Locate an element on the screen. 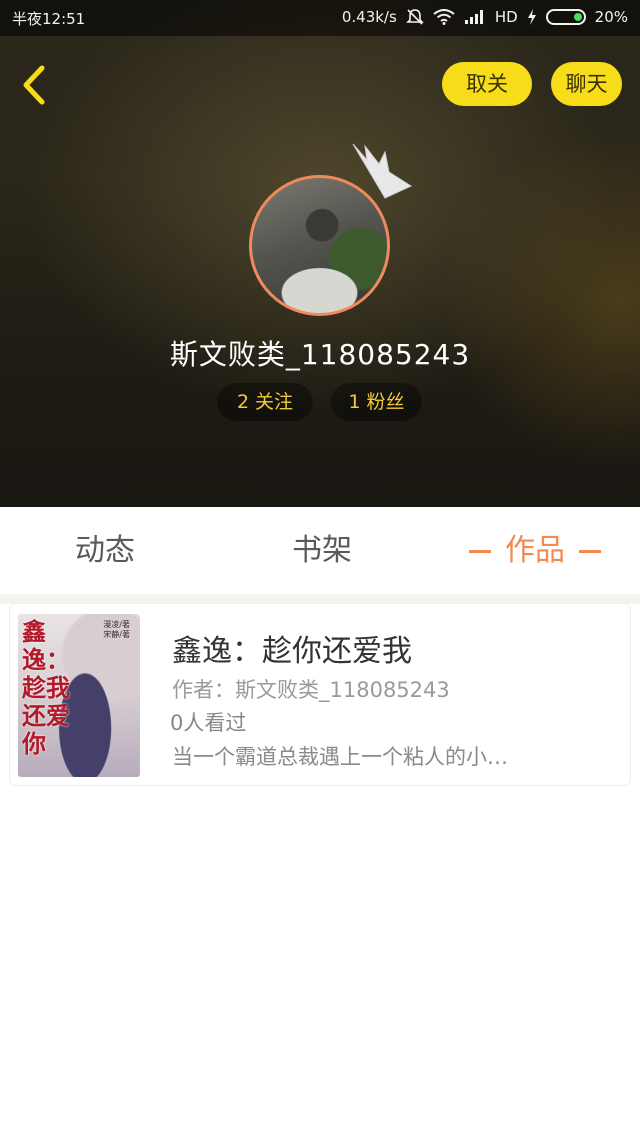 This screenshot has height=1138, width=640. book-views: 0人看过 is located at coordinates (208, 723).